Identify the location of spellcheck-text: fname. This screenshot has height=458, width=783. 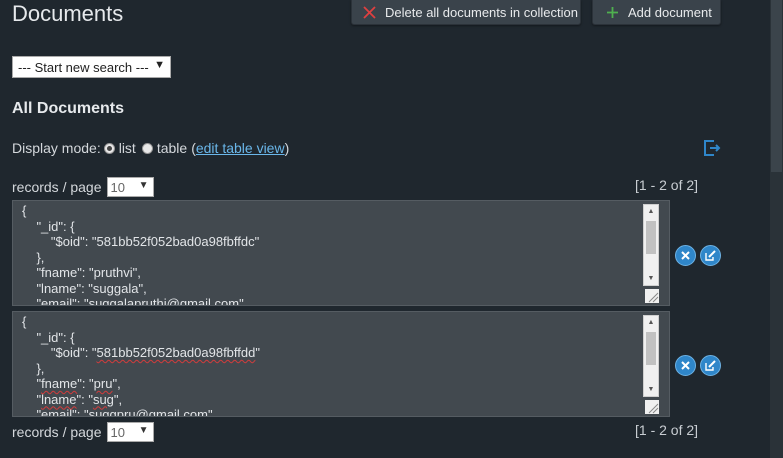
(59, 383).